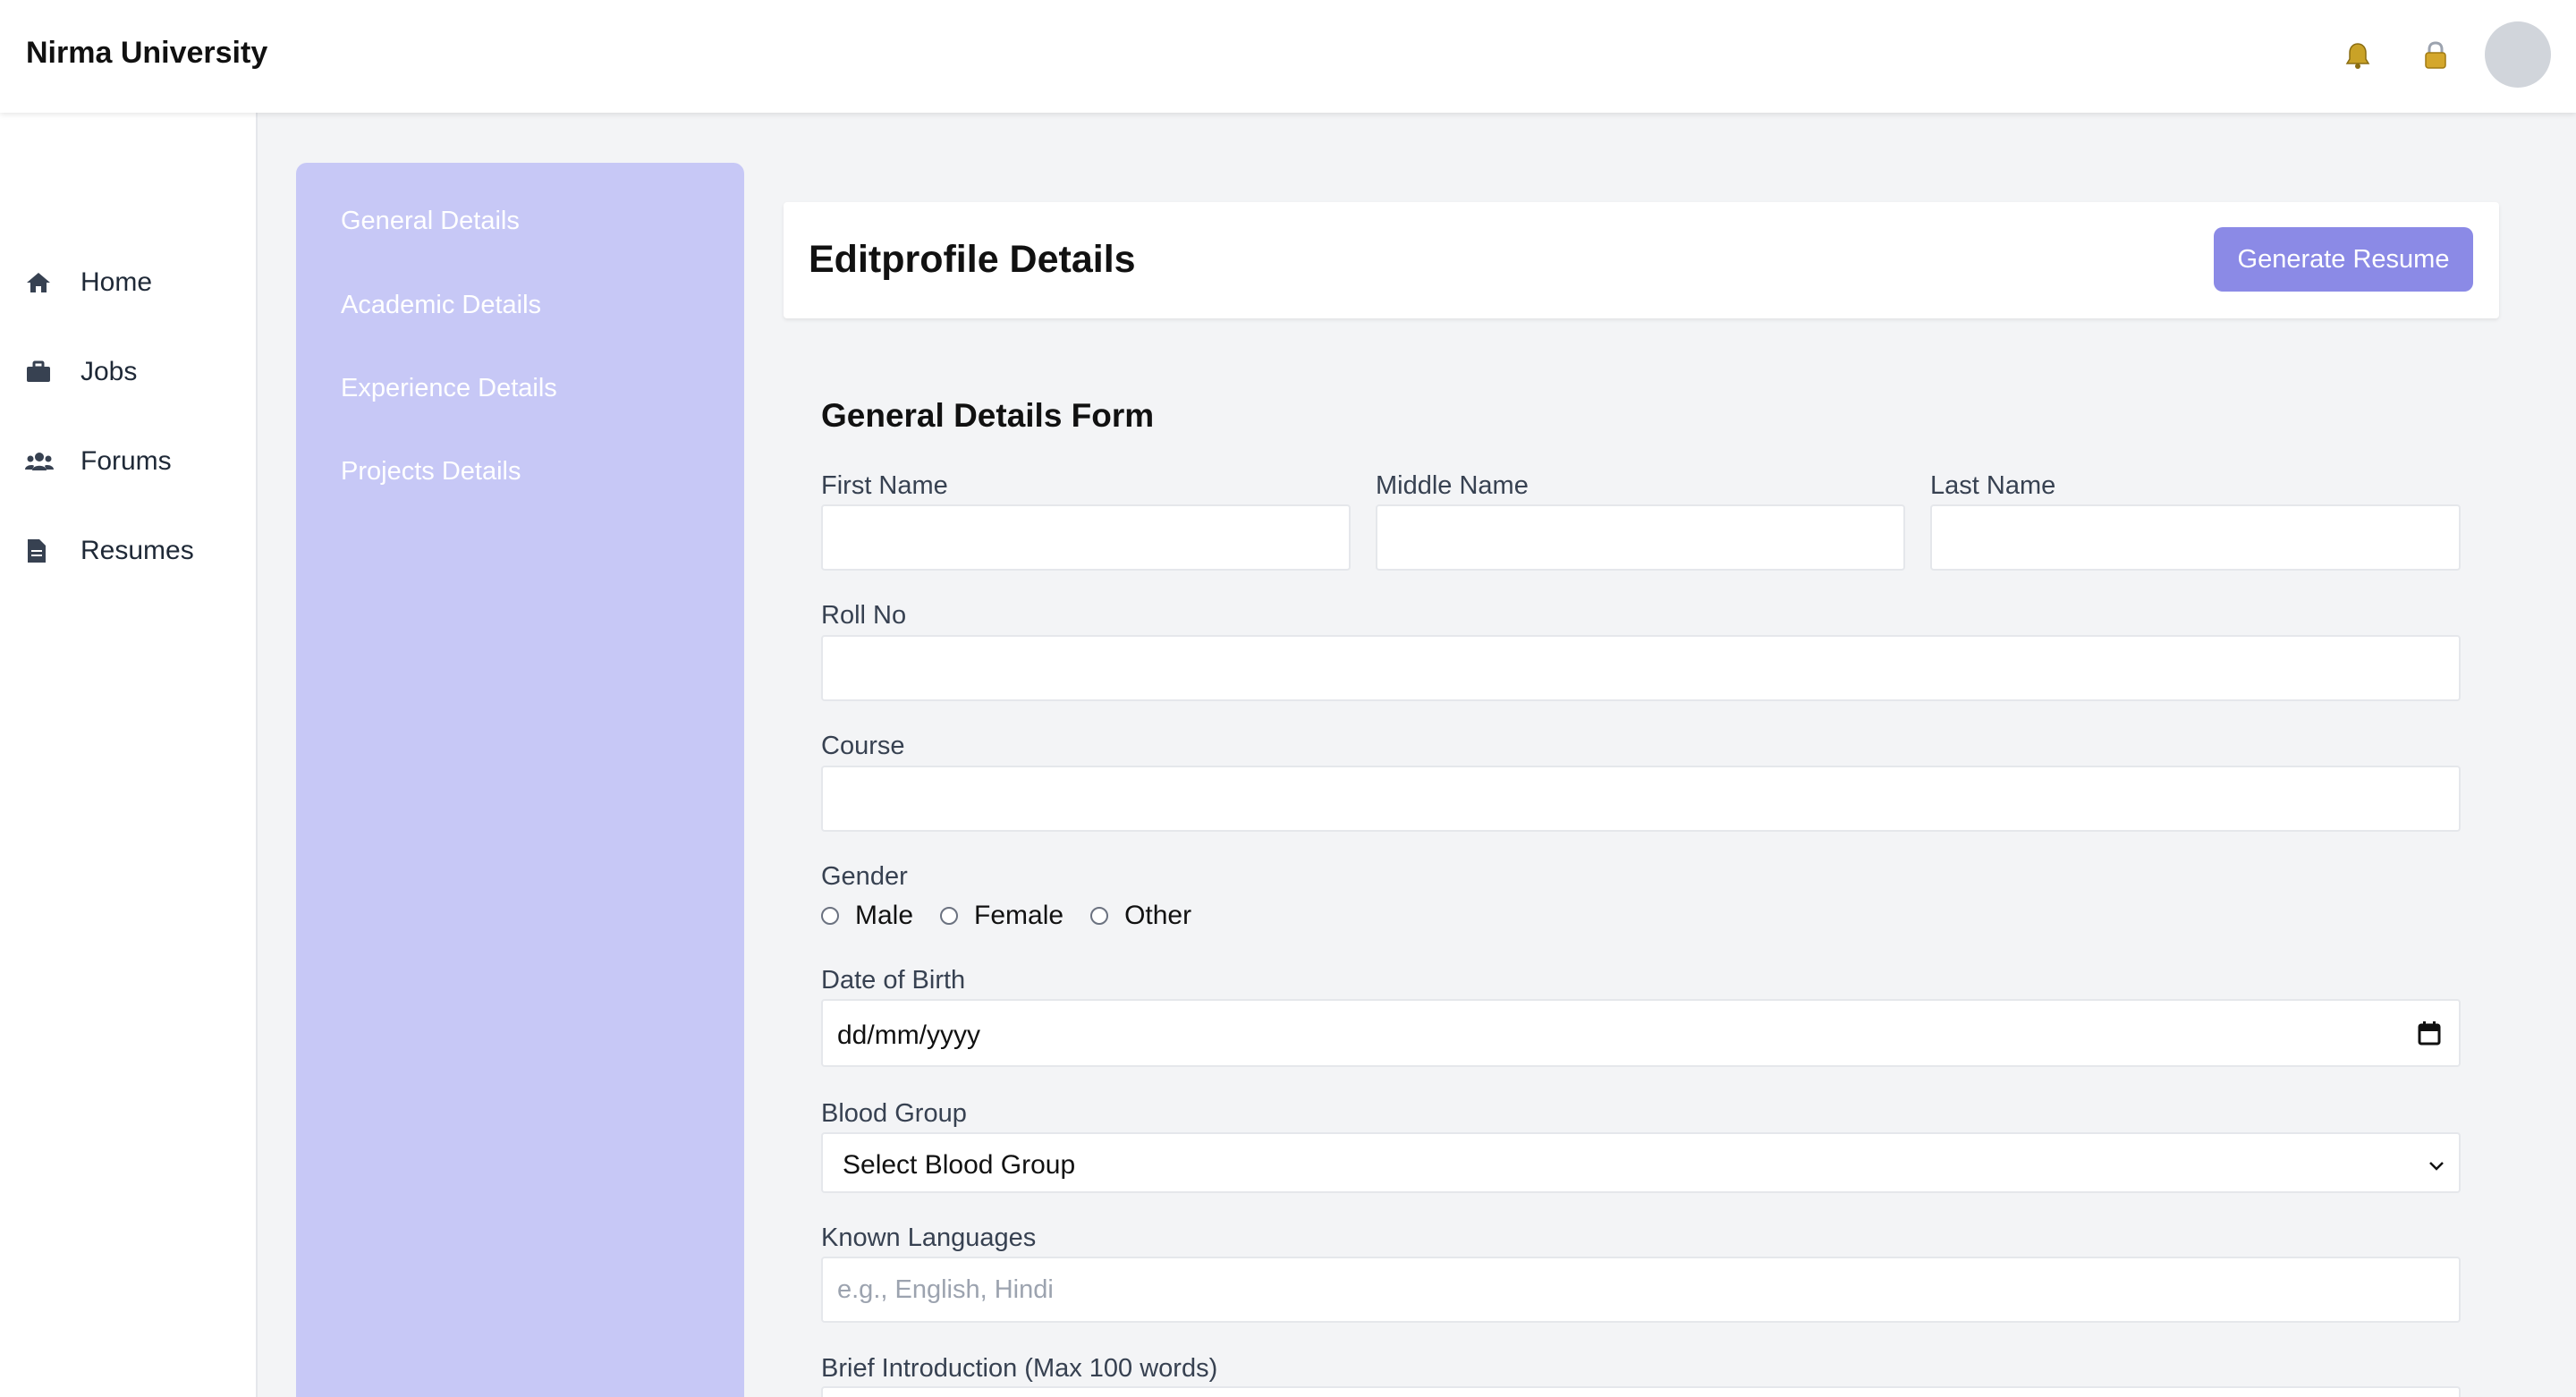  What do you see at coordinates (430, 221) in the screenshot?
I see `subnav-item-general: General Details` at bounding box center [430, 221].